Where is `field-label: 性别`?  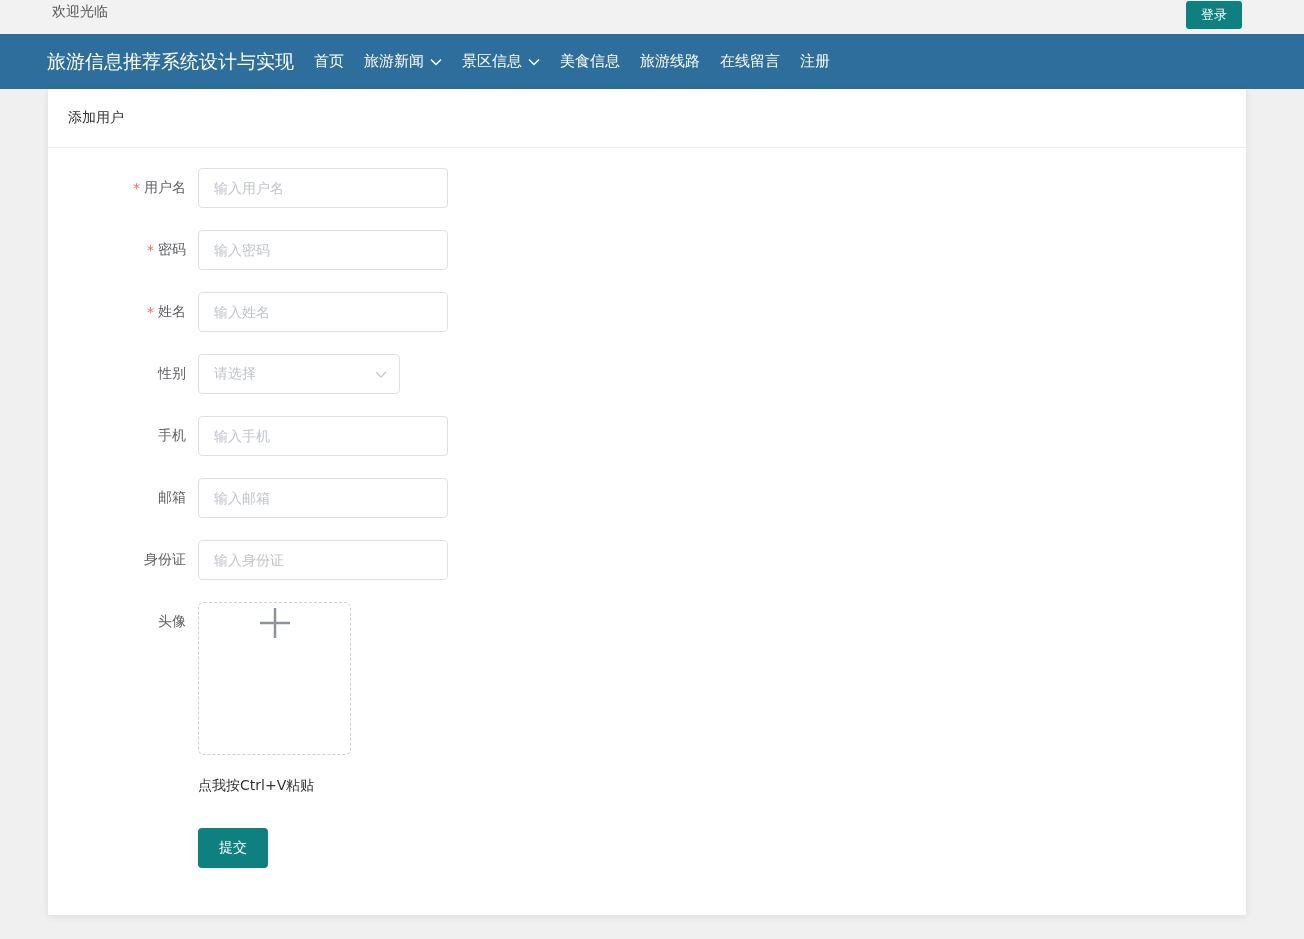
field-label: 性别 is located at coordinates (172, 374).